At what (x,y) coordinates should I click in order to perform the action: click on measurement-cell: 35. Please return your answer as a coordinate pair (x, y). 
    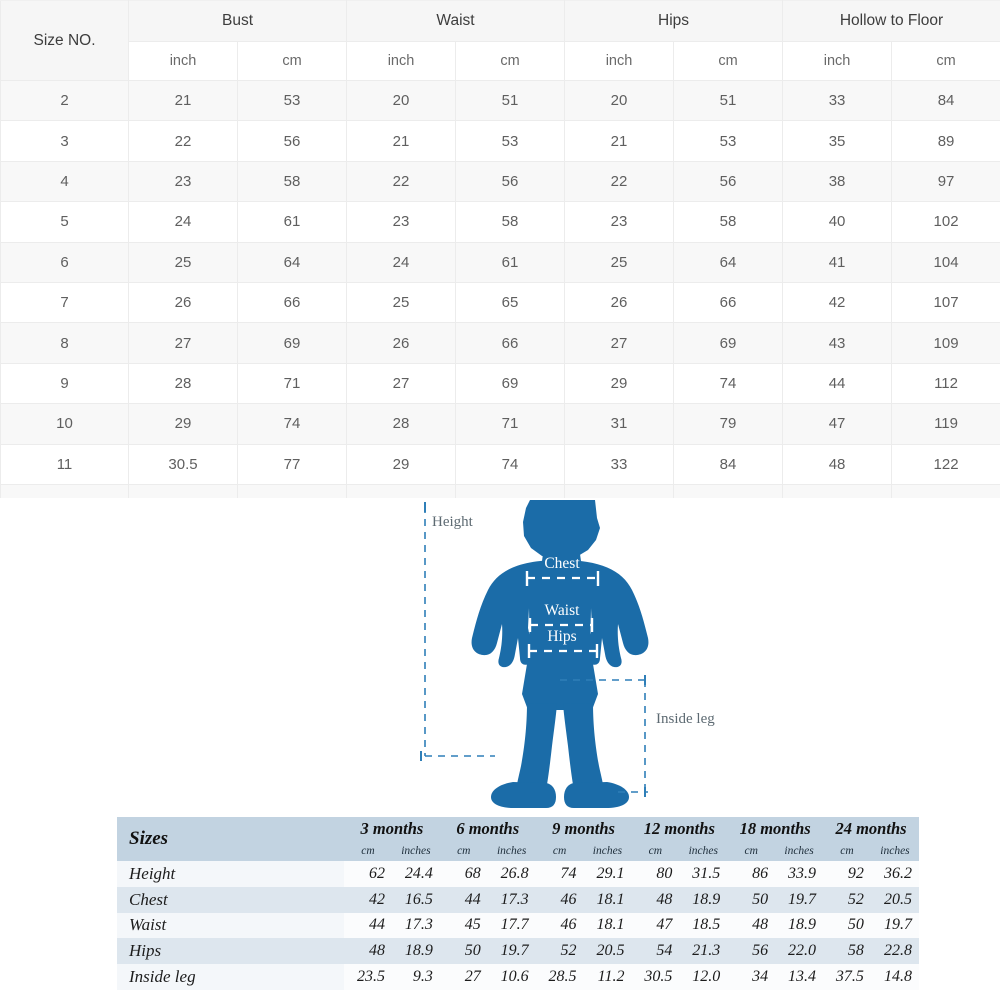
    Looking at the image, I should click on (837, 141).